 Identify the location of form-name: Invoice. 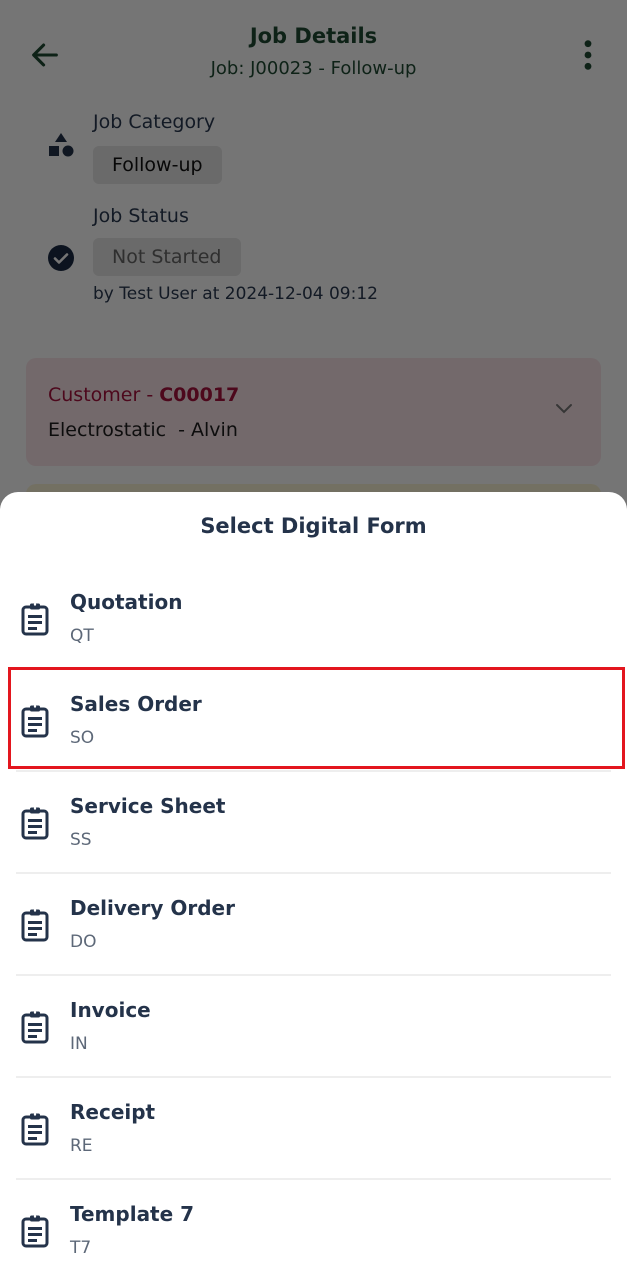
(110, 1010).